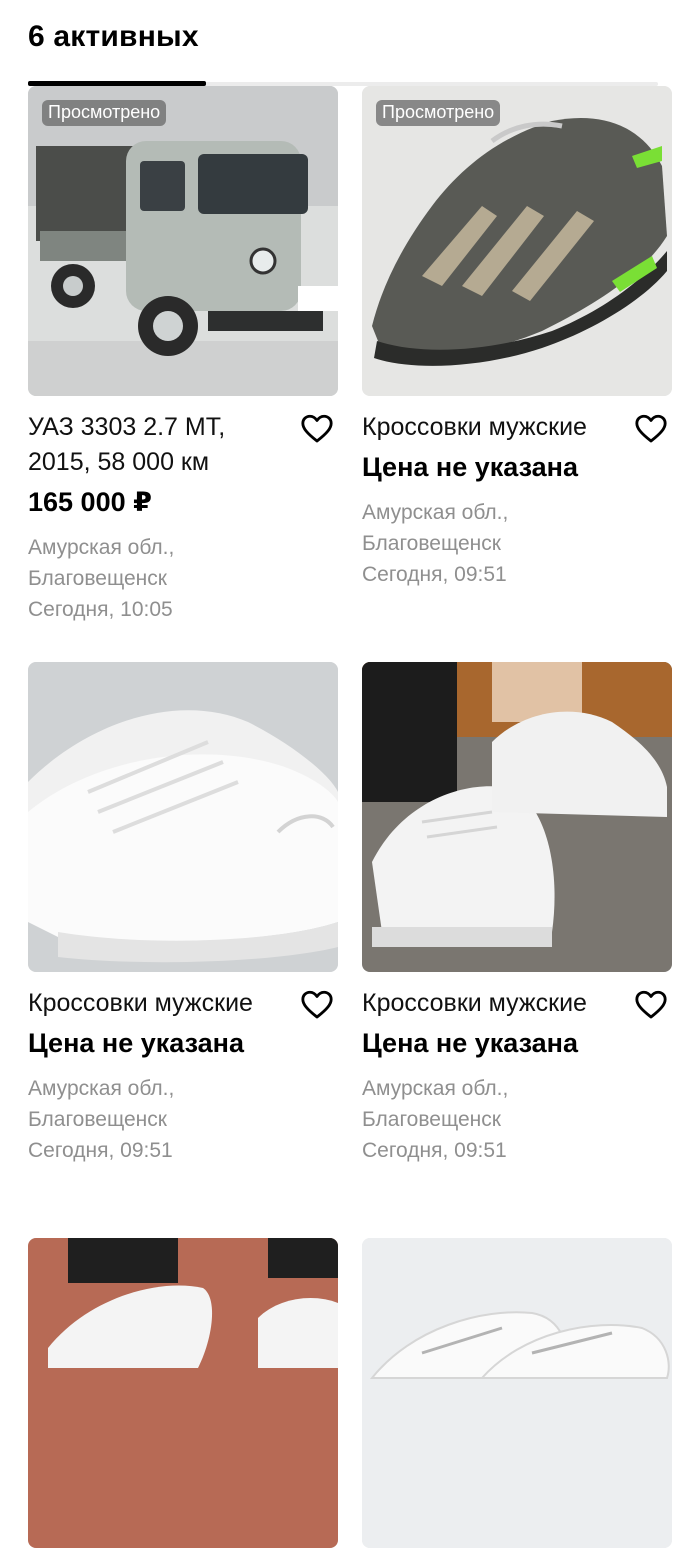  I want to click on white-sneakers-feet-image, so click(183, 1393).